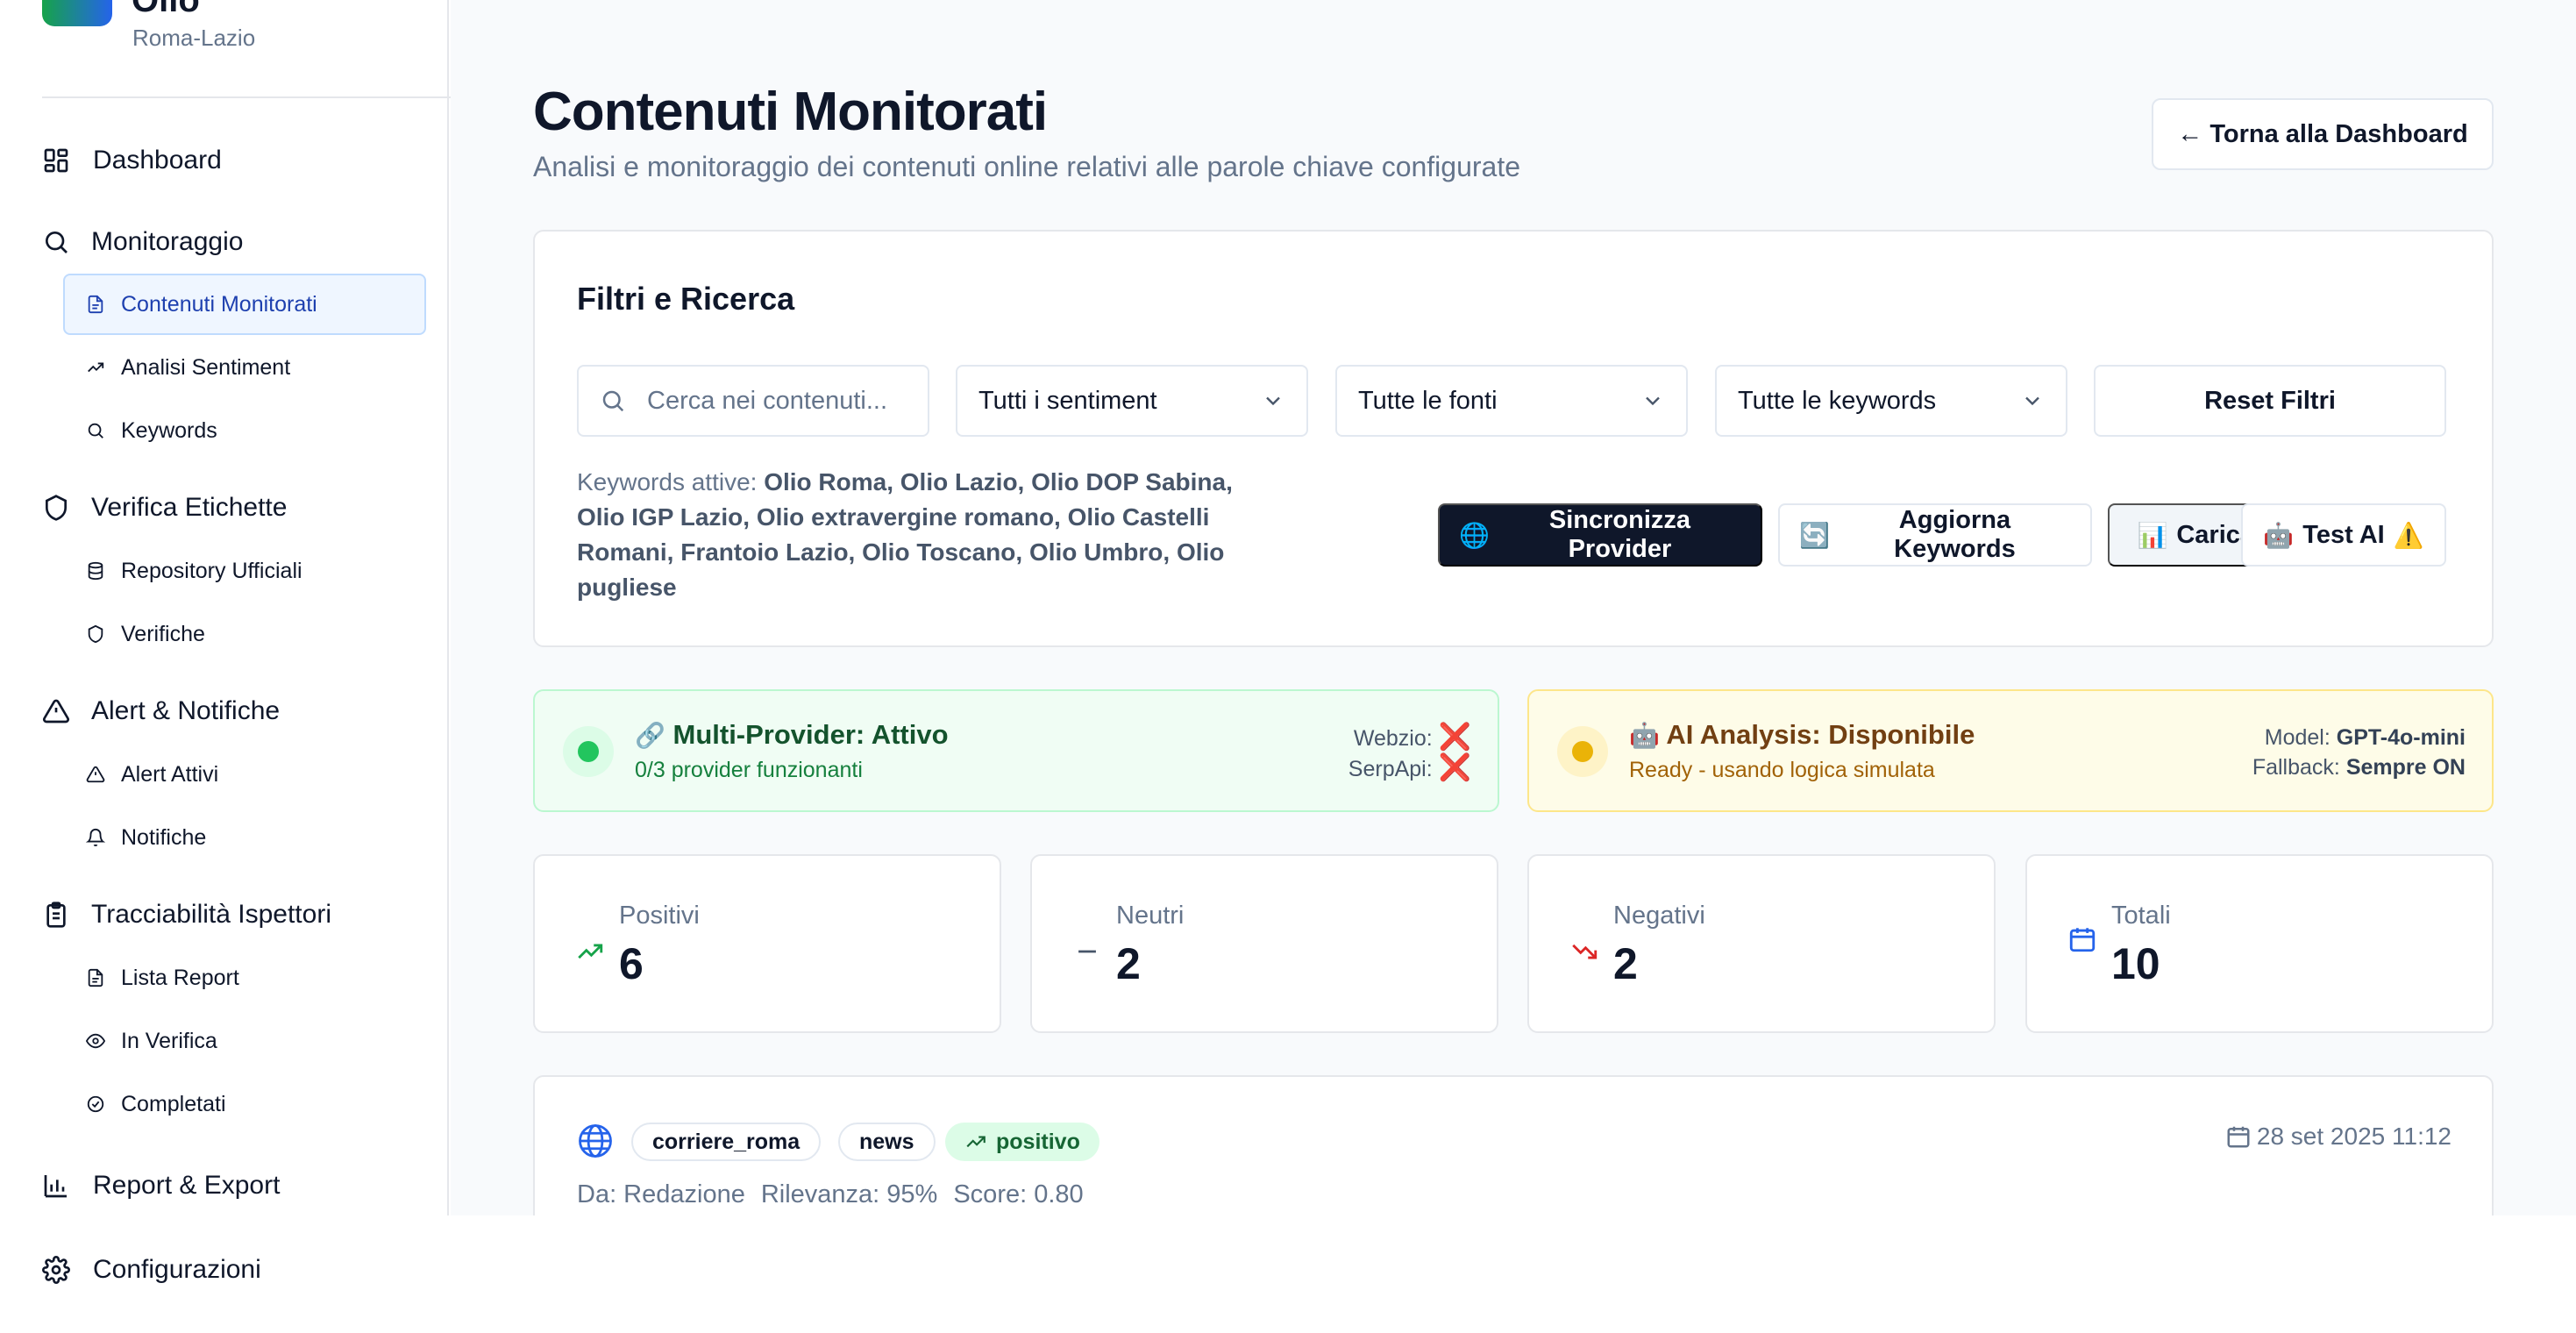 The image size is (2576, 1333). What do you see at coordinates (849, 1194) in the screenshot?
I see `item-relevance: Rilevanza: 95%` at bounding box center [849, 1194].